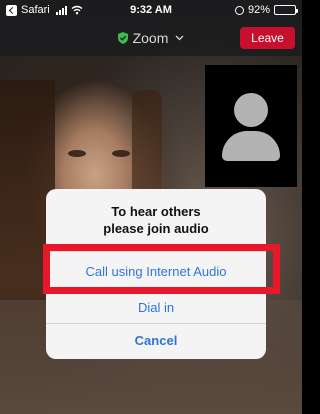 The width and height of the screenshot is (320, 414). Describe the element at coordinates (251, 146) in the screenshot. I see `avatar-body-icon` at that location.